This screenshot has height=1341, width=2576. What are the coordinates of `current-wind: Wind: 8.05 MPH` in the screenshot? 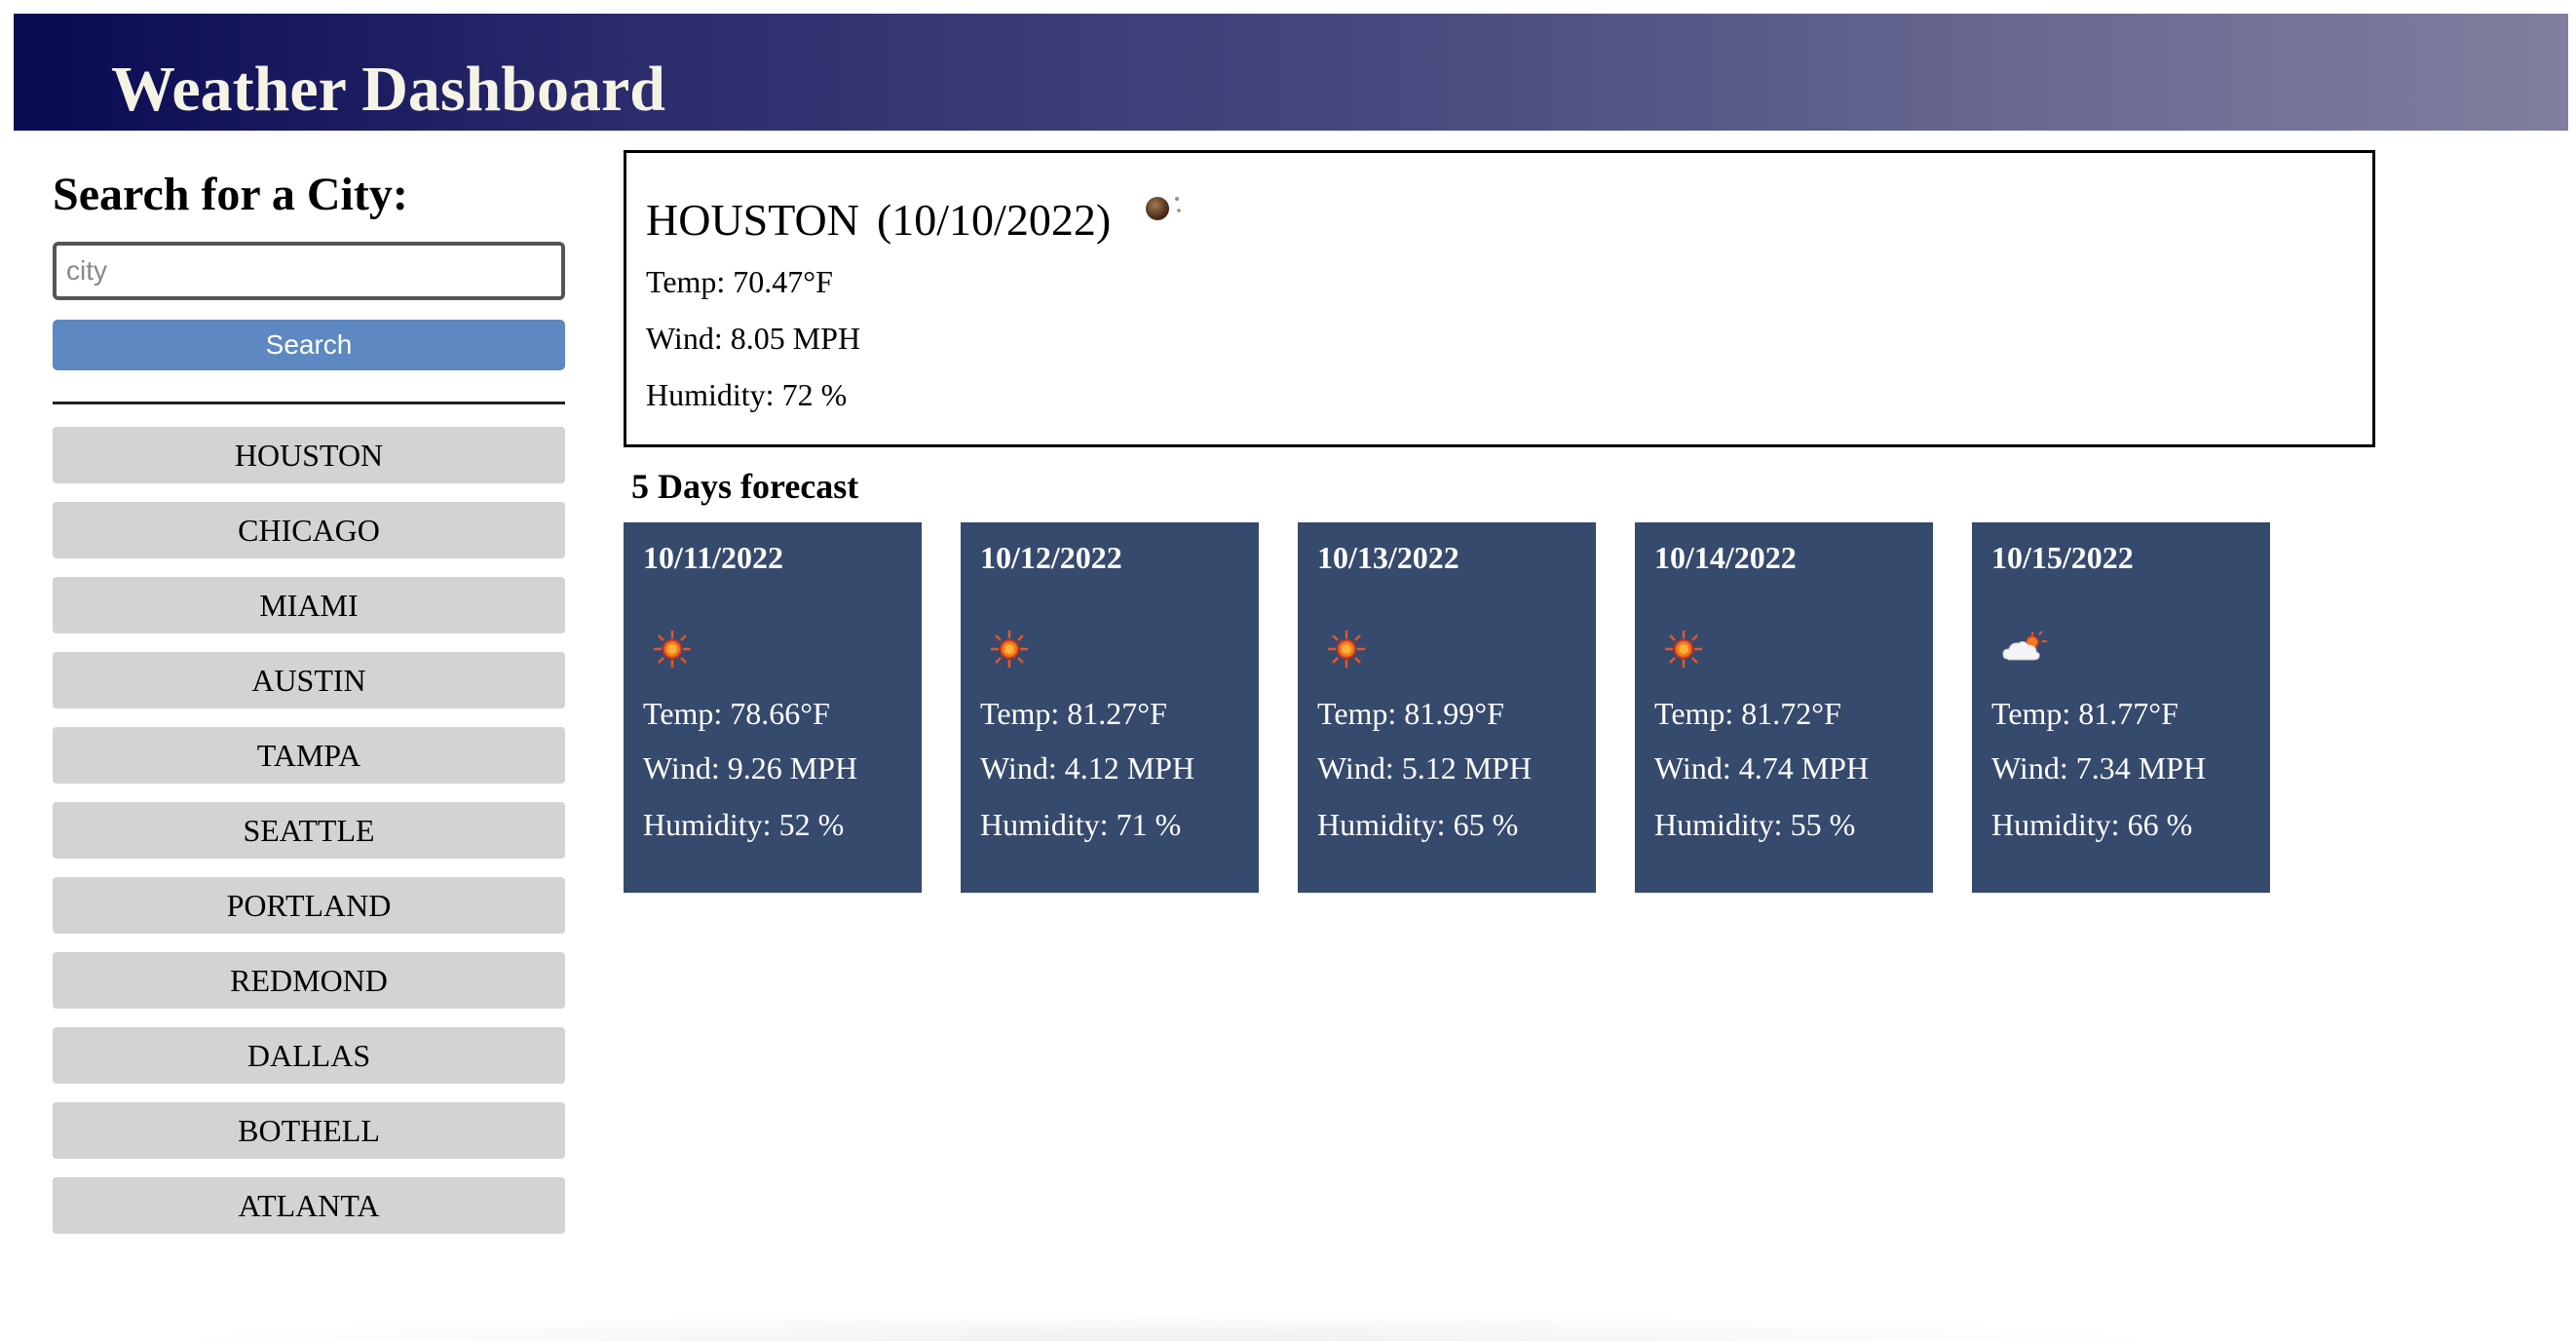 It's located at (753, 338).